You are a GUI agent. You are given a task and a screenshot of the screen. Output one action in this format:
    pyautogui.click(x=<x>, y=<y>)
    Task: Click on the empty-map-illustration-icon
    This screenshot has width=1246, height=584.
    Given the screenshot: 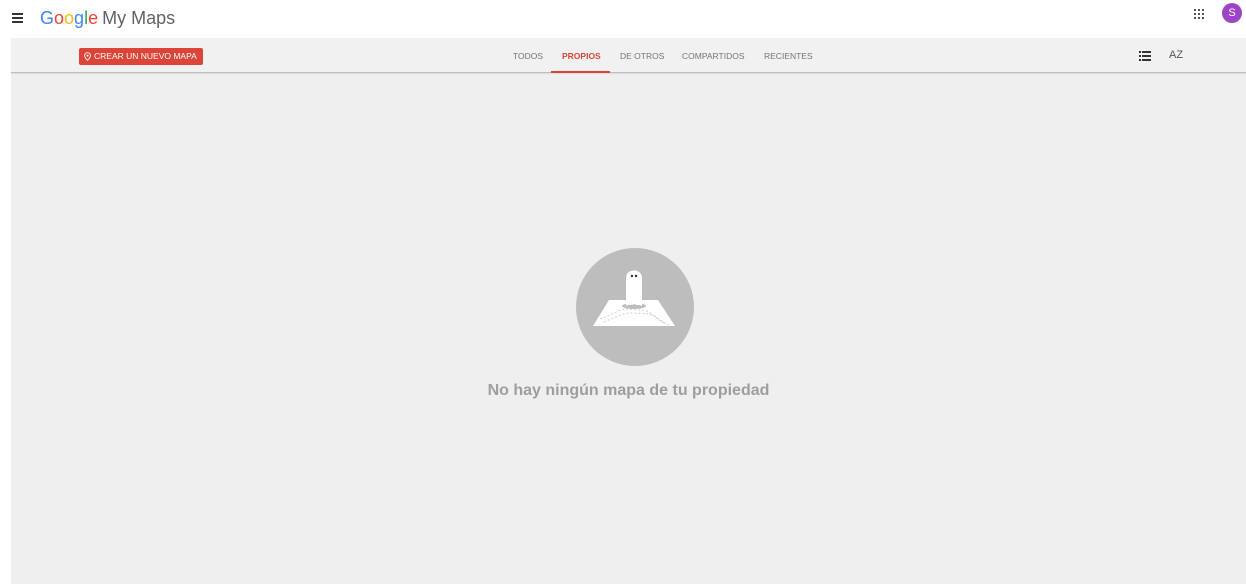 What is the action you would take?
    pyautogui.click(x=635, y=307)
    